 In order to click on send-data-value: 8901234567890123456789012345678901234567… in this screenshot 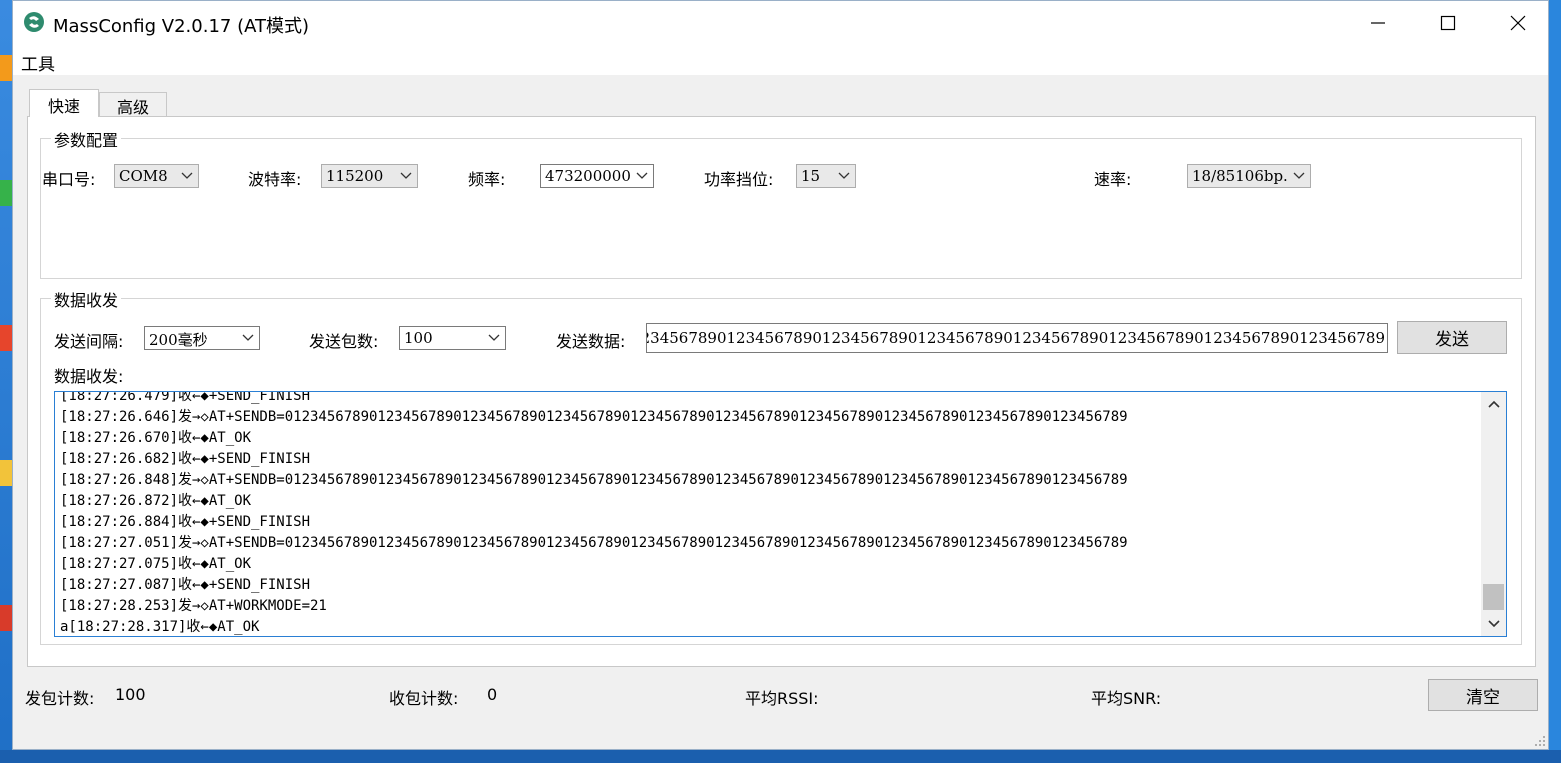, I will do `click(1016, 338)`.